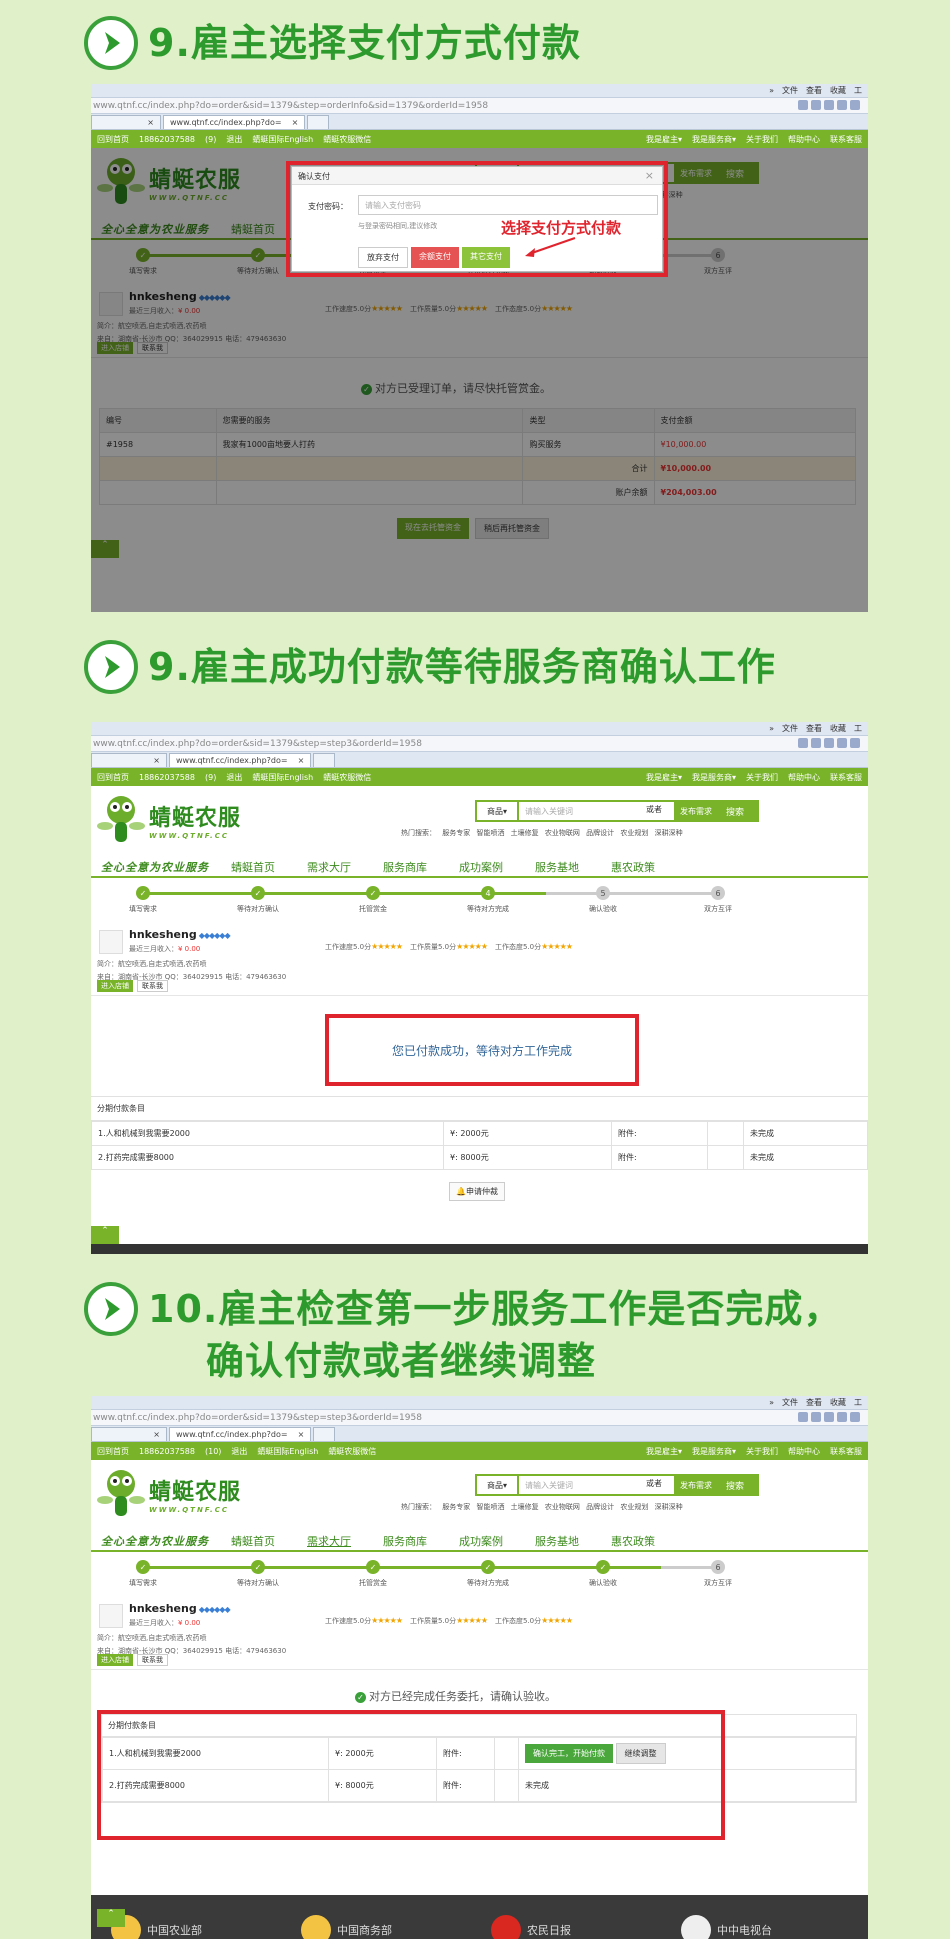 The width and height of the screenshot is (950, 1939). Describe the element at coordinates (557, 867) in the screenshot. I see `nav-service-base: 服务基地` at that location.